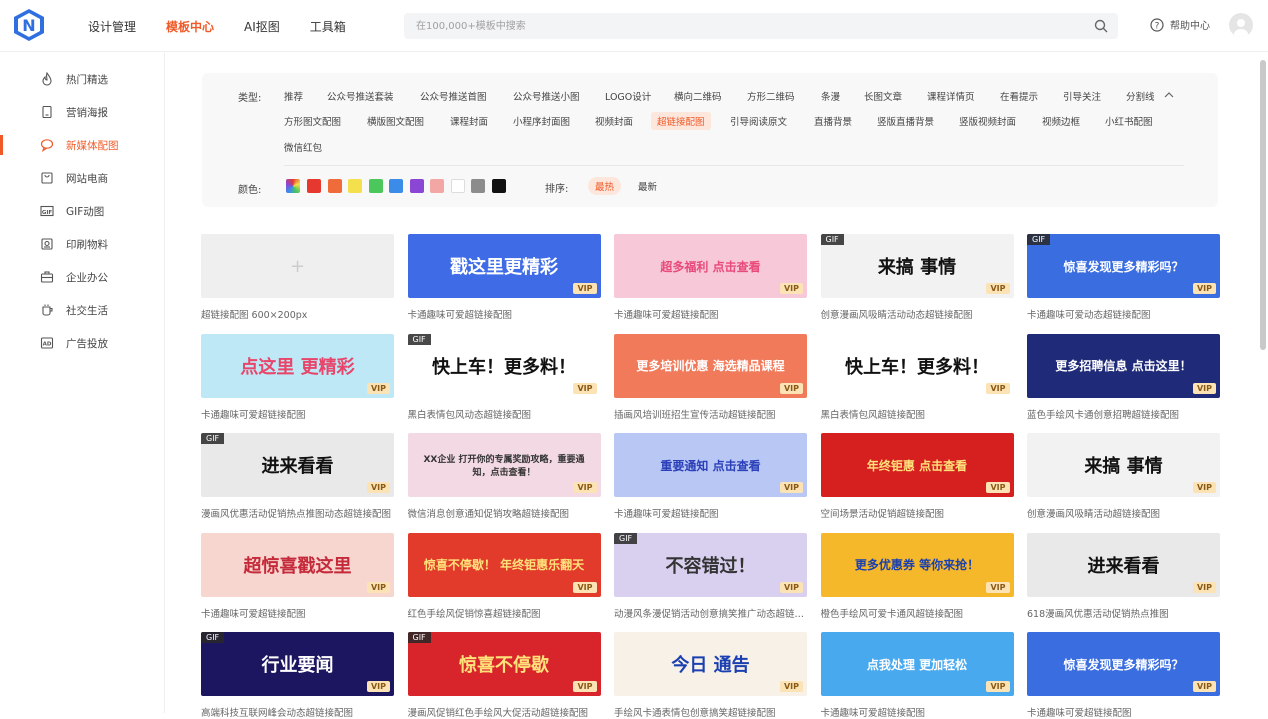  I want to click on sidebar-item-8: AD 广告投放, so click(82, 343).